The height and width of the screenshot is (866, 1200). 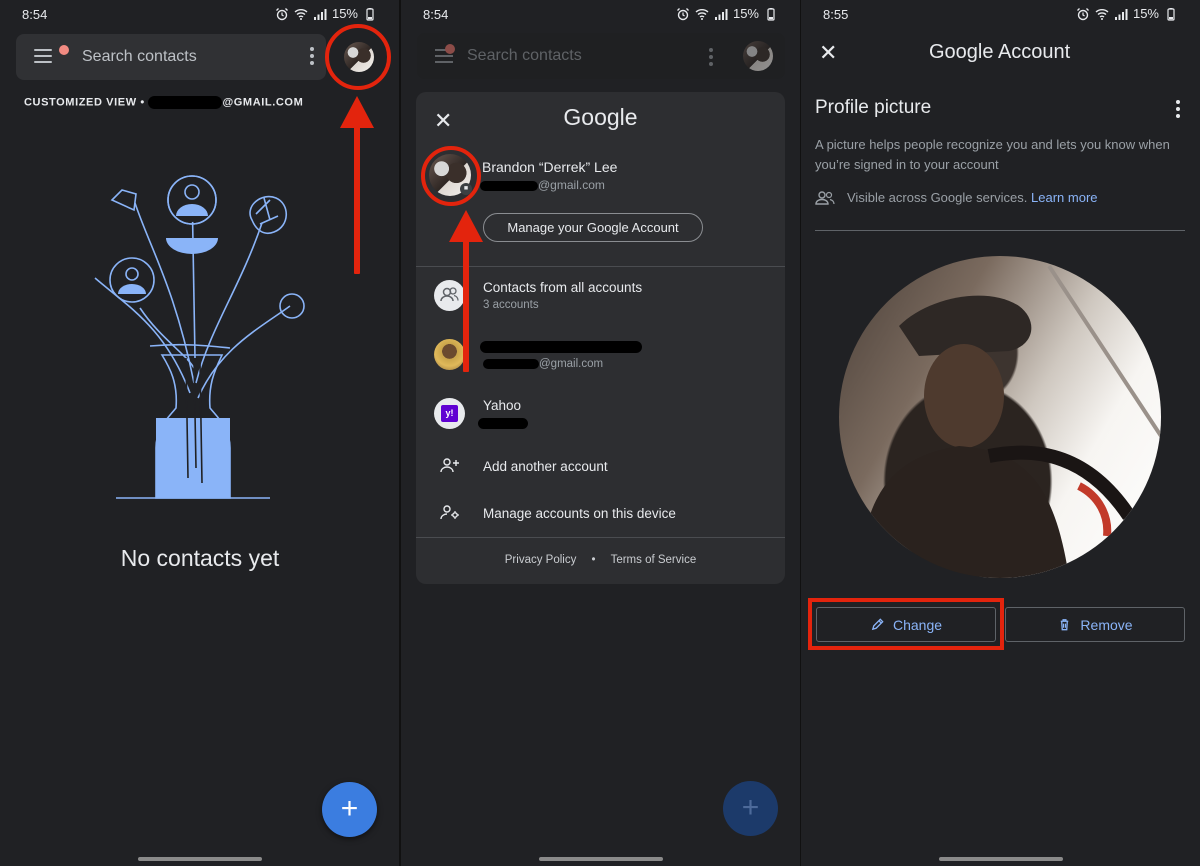 What do you see at coordinates (450, 467) in the screenshot?
I see `add-person-icon` at bounding box center [450, 467].